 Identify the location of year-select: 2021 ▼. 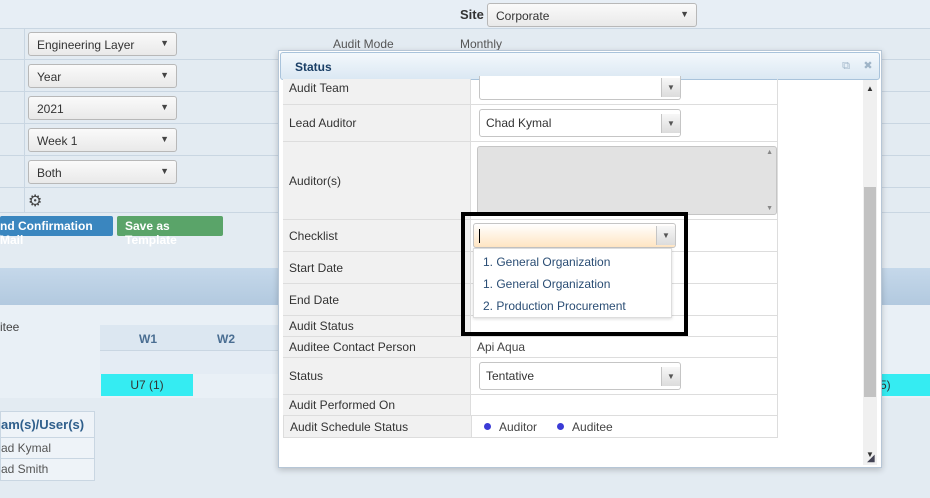
(102, 108).